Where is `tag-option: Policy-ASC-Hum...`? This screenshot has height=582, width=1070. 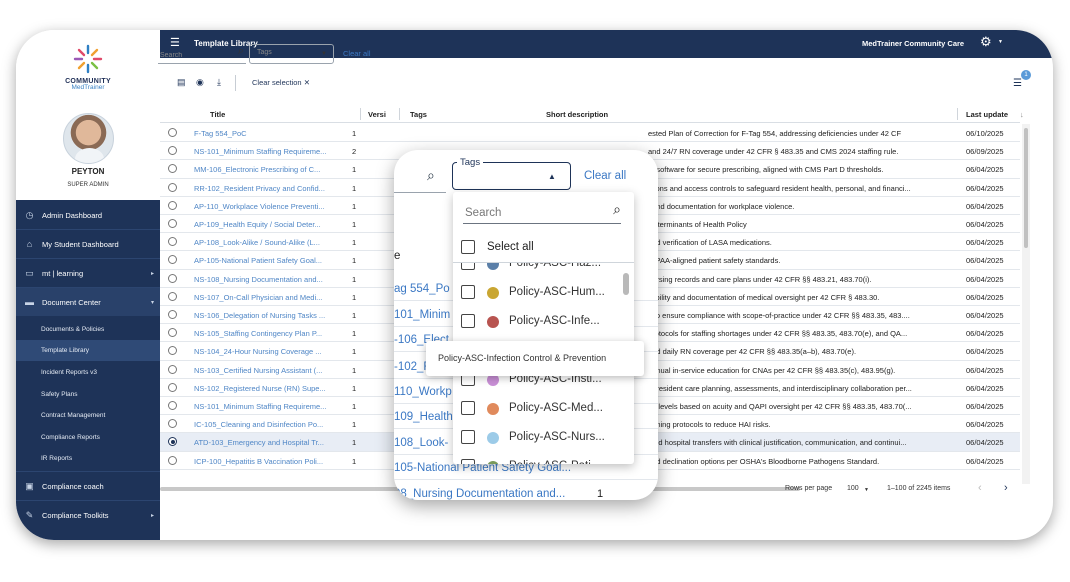 tag-option: Policy-ASC-Hum... is located at coordinates (541, 292).